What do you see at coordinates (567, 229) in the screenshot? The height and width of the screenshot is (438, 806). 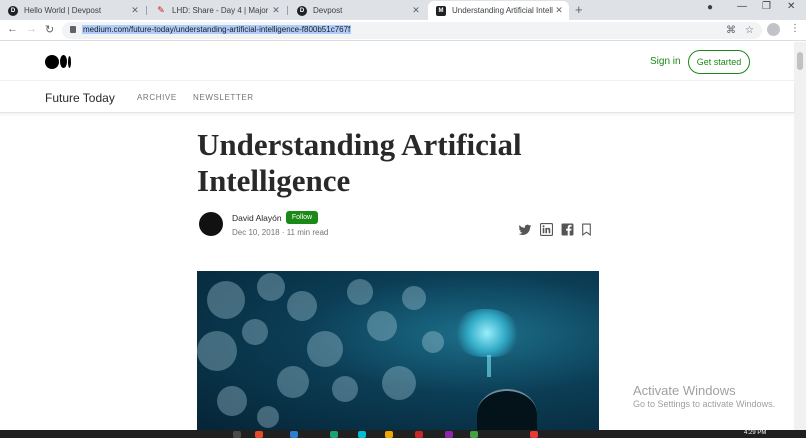 I see `facebook-icon` at bounding box center [567, 229].